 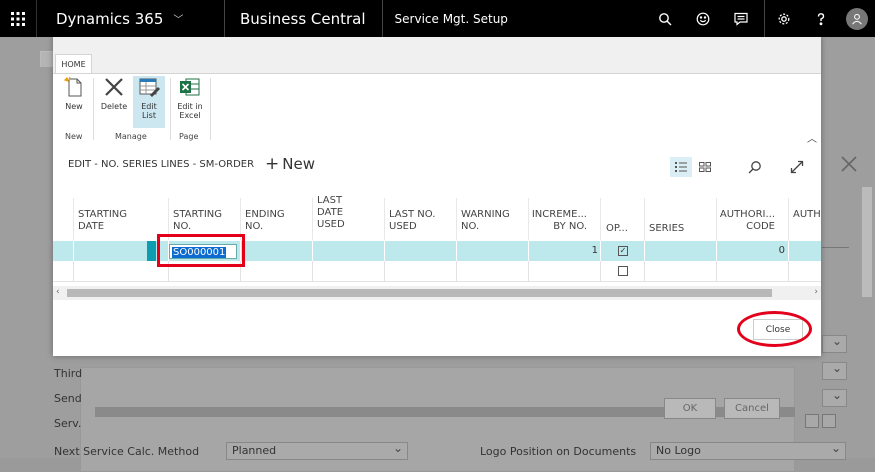 I want to click on group-label-manage: Manage, so click(x=131, y=136).